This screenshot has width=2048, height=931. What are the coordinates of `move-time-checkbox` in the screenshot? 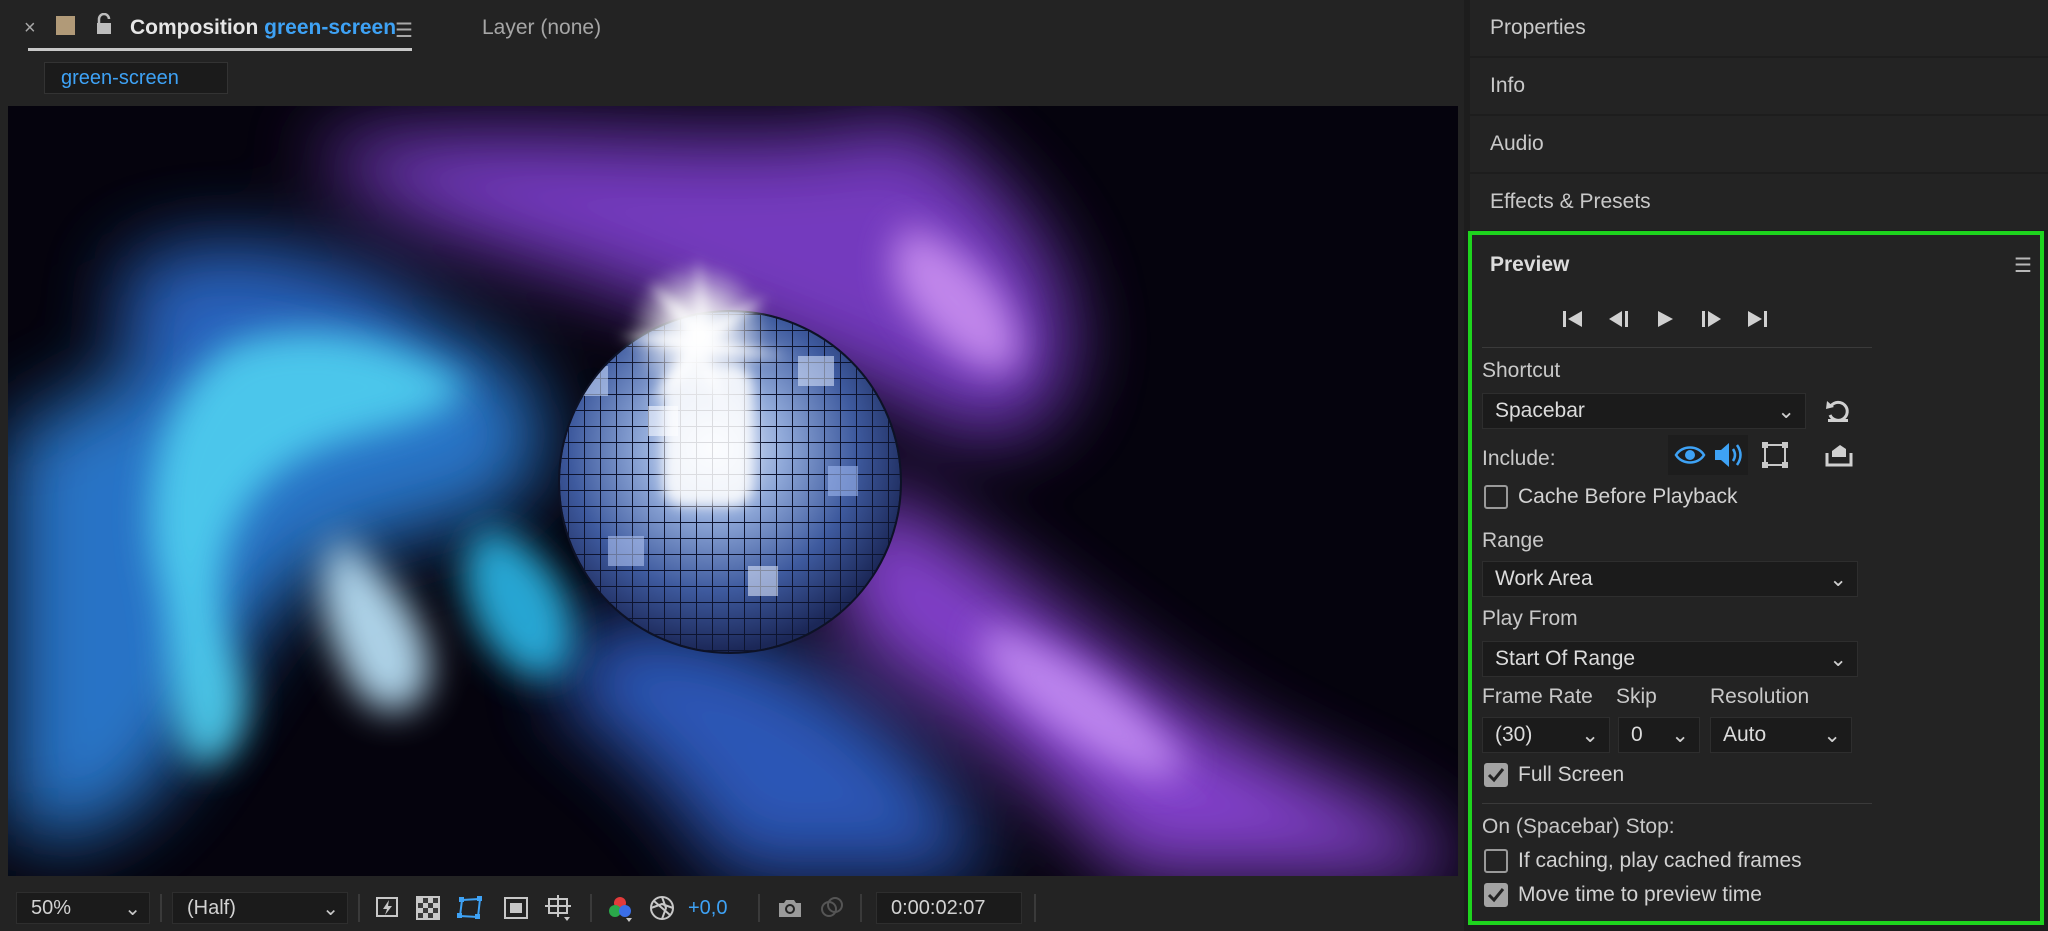 It's located at (1496, 895).